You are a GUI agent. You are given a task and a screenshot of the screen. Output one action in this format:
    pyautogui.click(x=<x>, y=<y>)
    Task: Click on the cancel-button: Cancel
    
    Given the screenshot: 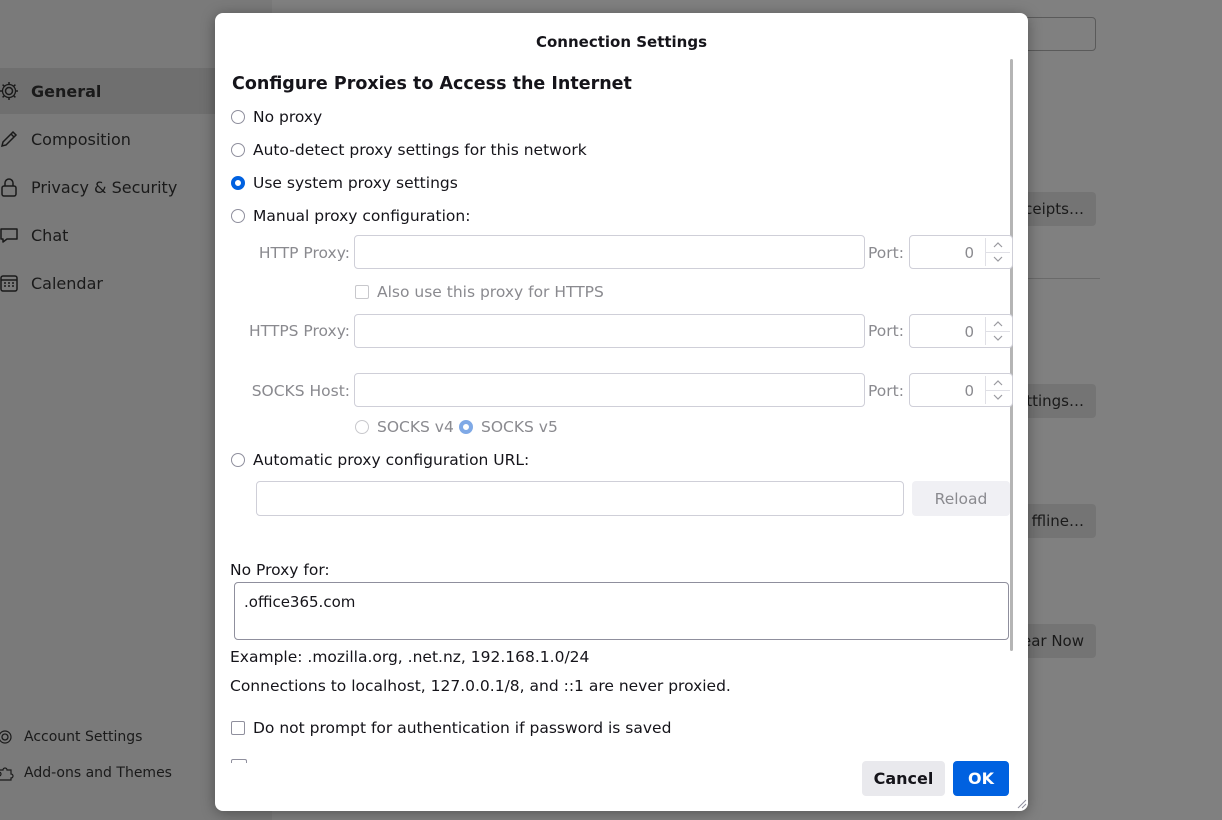 What is the action you would take?
    pyautogui.click(x=903, y=778)
    